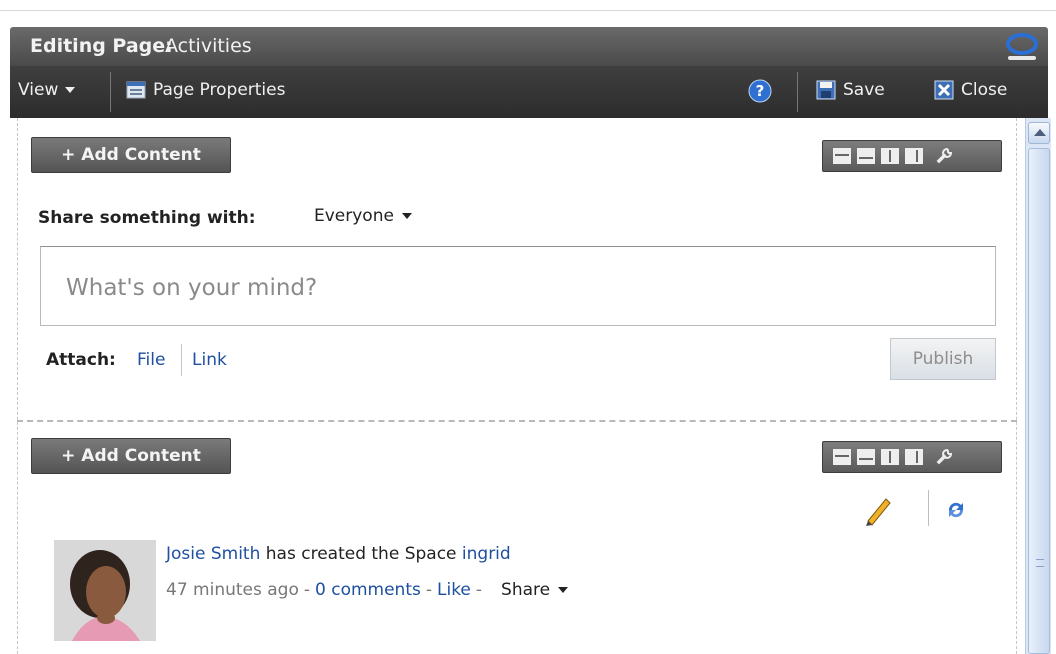 The image size is (1056, 654). Describe the element at coordinates (877, 510) in the screenshot. I see `pencil-icon` at that location.